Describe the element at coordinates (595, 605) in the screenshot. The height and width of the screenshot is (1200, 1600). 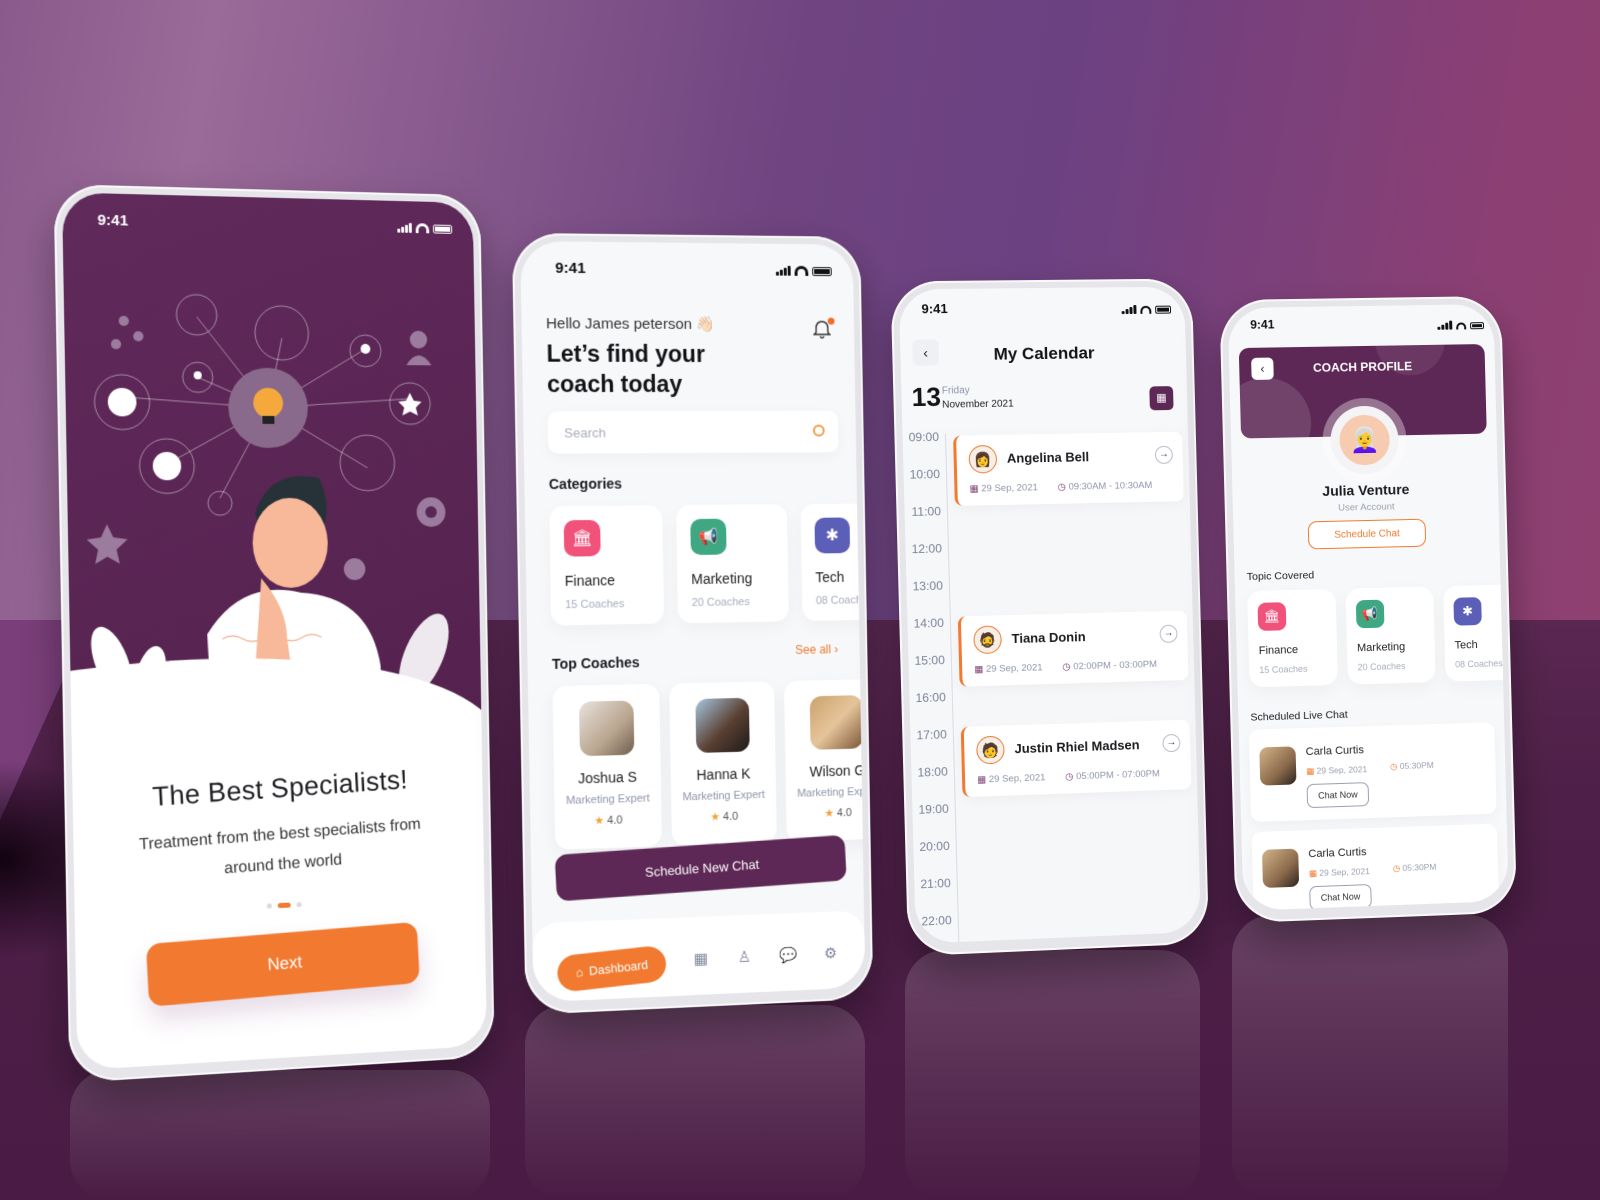
I see `category-count: 15 Coaches` at that location.